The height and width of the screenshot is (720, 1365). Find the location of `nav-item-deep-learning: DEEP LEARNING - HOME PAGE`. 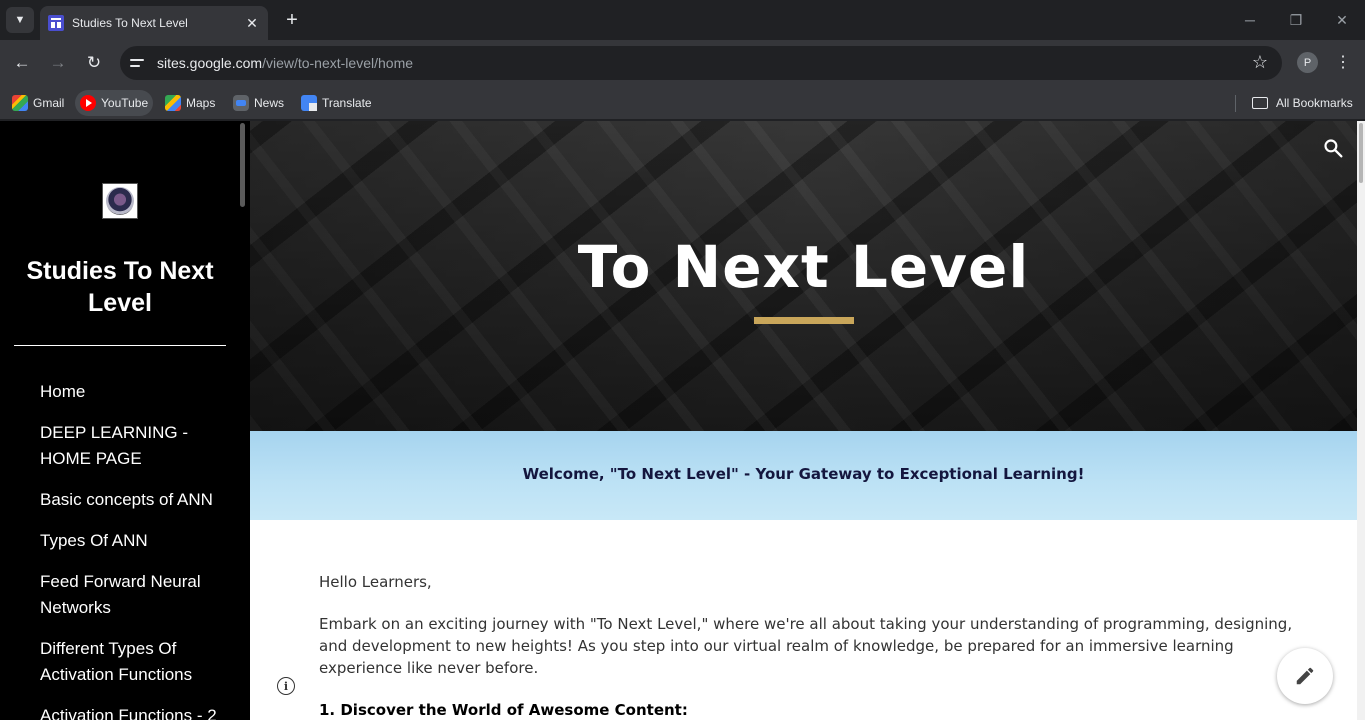

nav-item-deep-learning: DEEP LEARNING - HOME PAGE is located at coordinates (135, 446).